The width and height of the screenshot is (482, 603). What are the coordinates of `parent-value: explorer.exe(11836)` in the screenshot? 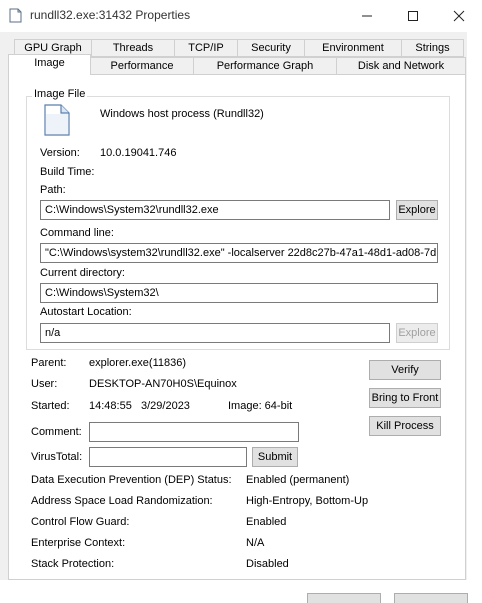 It's located at (138, 363).